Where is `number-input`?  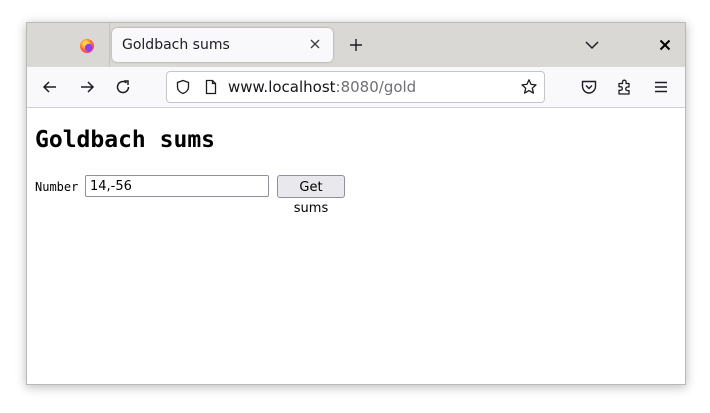
number-input is located at coordinates (177, 186).